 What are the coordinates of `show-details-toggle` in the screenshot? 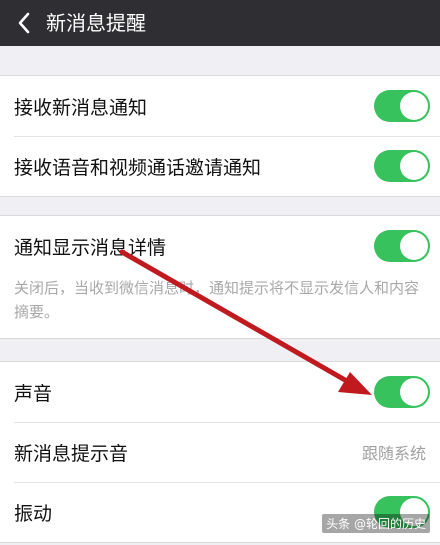 It's located at (402, 246).